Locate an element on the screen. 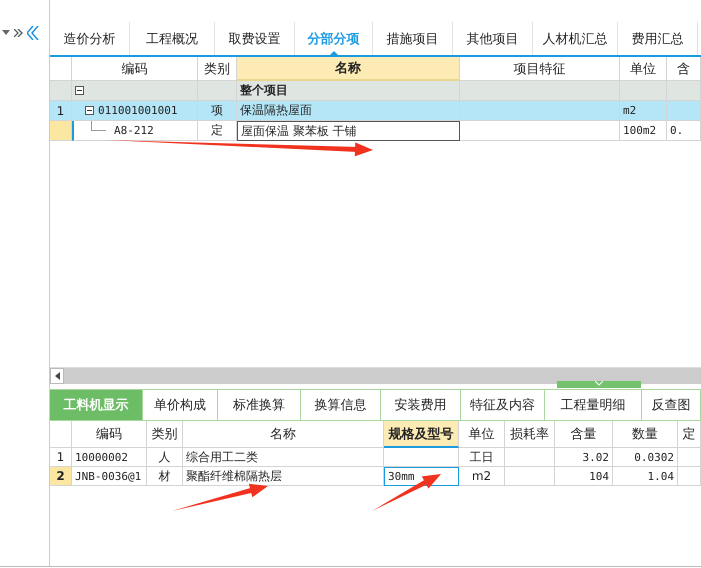  column-header: 项目特征 is located at coordinates (540, 69).